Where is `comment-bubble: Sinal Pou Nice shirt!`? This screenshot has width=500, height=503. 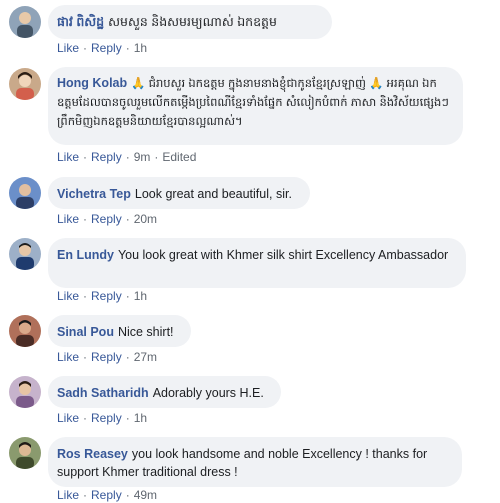
comment-bubble: Sinal Pou Nice shirt! is located at coordinates (119, 331).